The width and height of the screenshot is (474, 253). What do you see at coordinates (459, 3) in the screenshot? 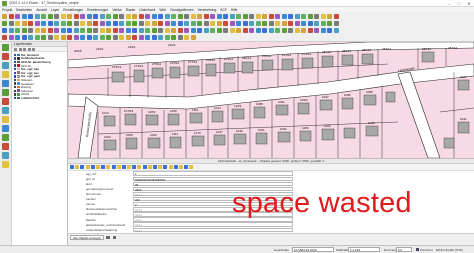
I see `maximize-button: □` at bounding box center [459, 3].